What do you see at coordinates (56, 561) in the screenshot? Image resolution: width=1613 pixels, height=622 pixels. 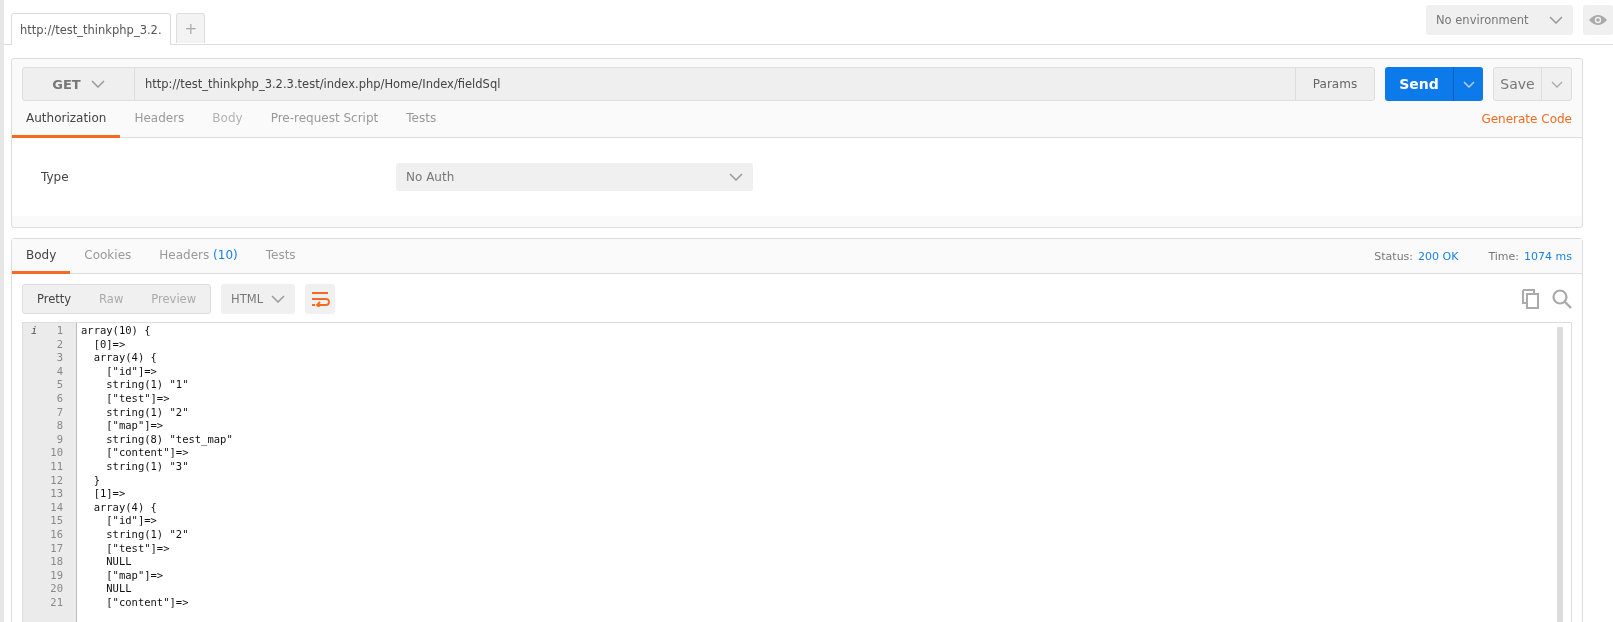 I see `line-number: 18` at bounding box center [56, 561].